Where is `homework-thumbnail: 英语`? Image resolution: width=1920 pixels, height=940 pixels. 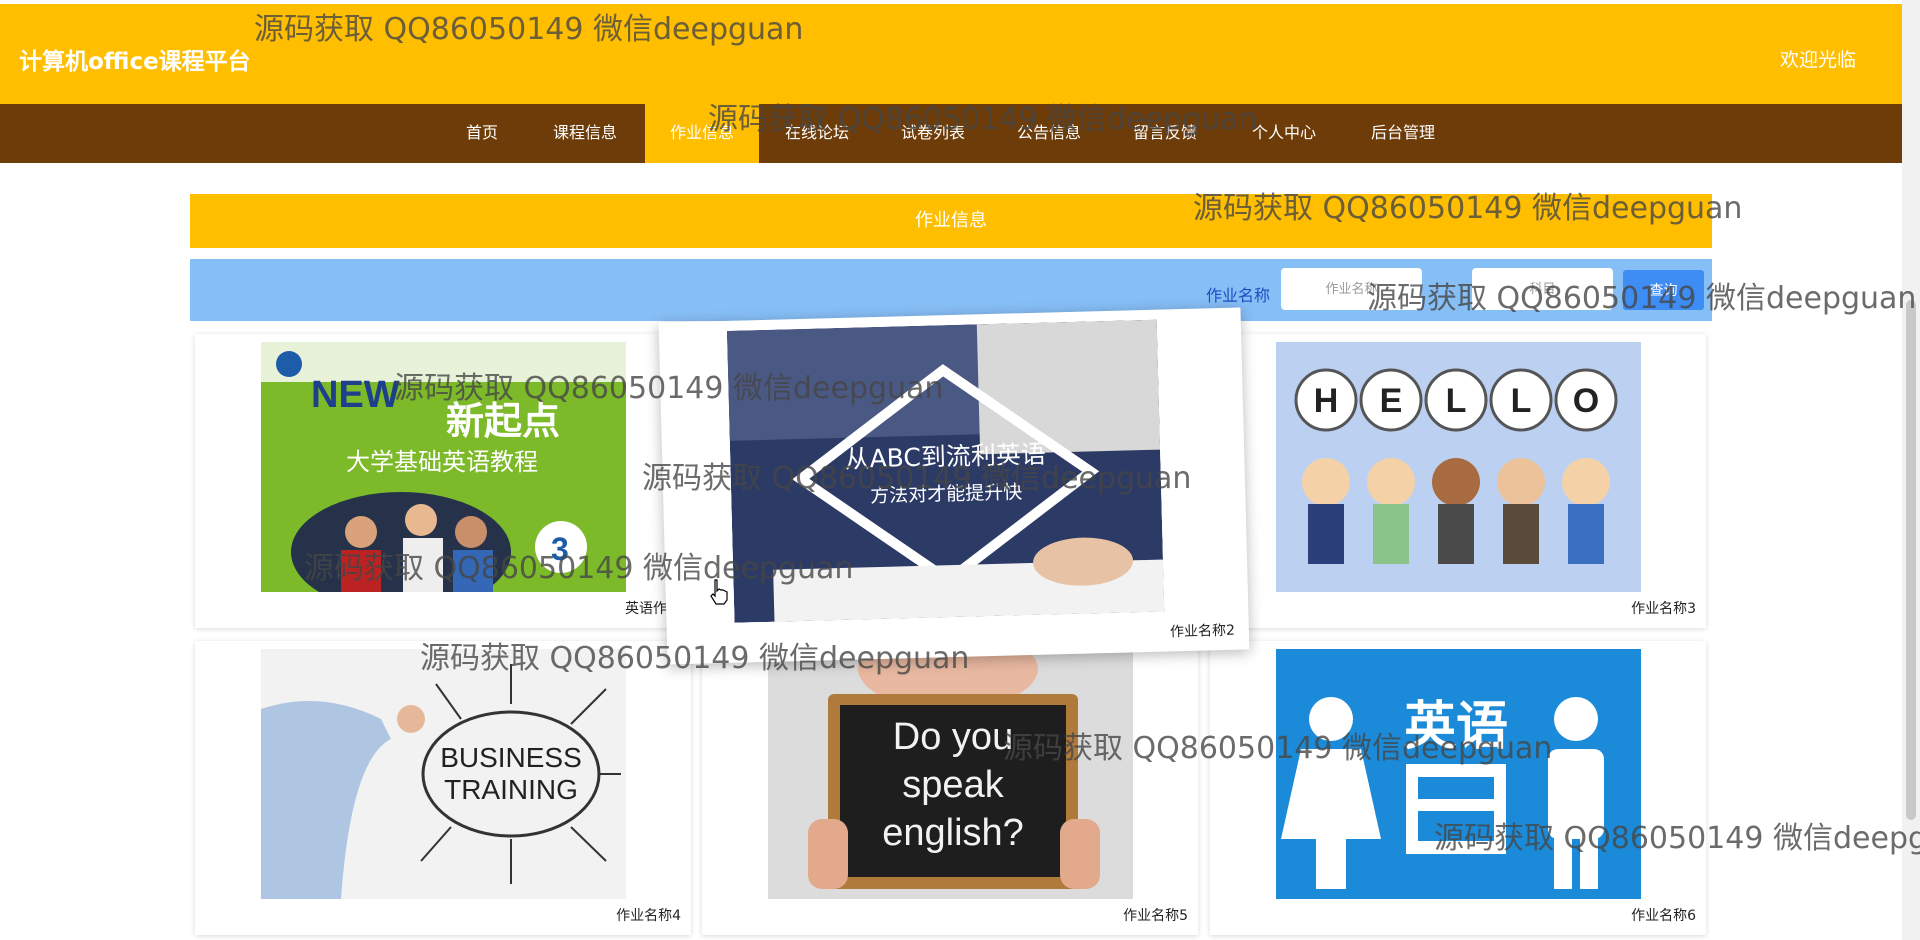
homework-thumbnail: 英语 is located at coordinates (1458, 774).